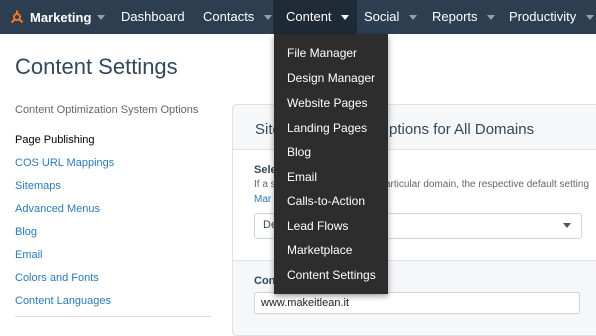 Image resolution: width=596 pixels, height=336 pixels. What do you see at coordinates (57, 209) in the screenshot?
I see `sidebar-item-advanced-menus: Advanced Menus` at bounding box center [57, 209].